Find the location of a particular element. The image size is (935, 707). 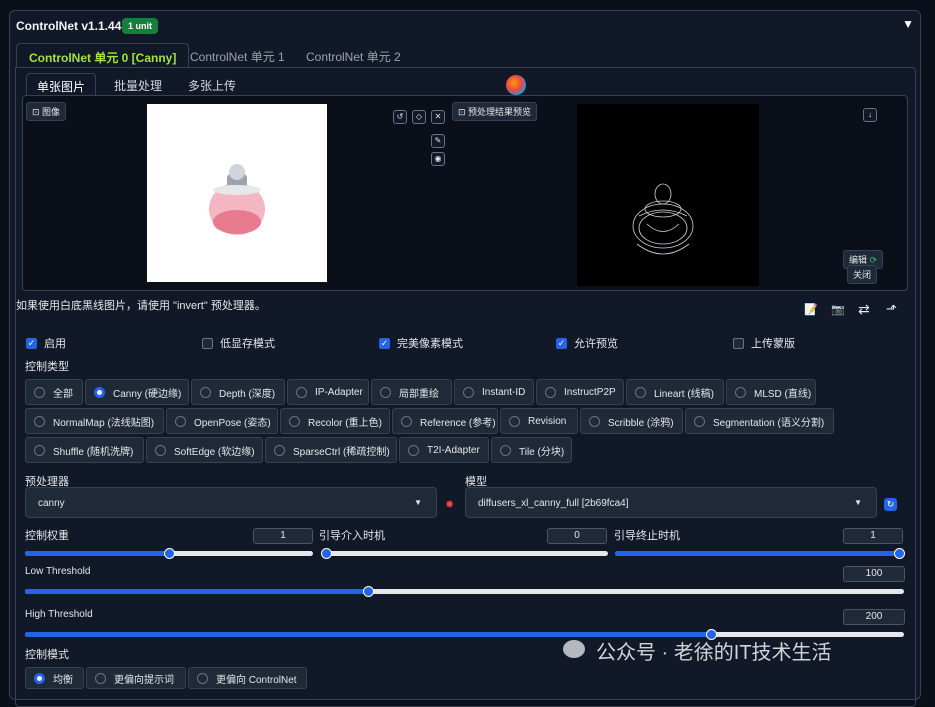

control-type-mlsd: MLSD (直线) is located at coordinates (771, 392).